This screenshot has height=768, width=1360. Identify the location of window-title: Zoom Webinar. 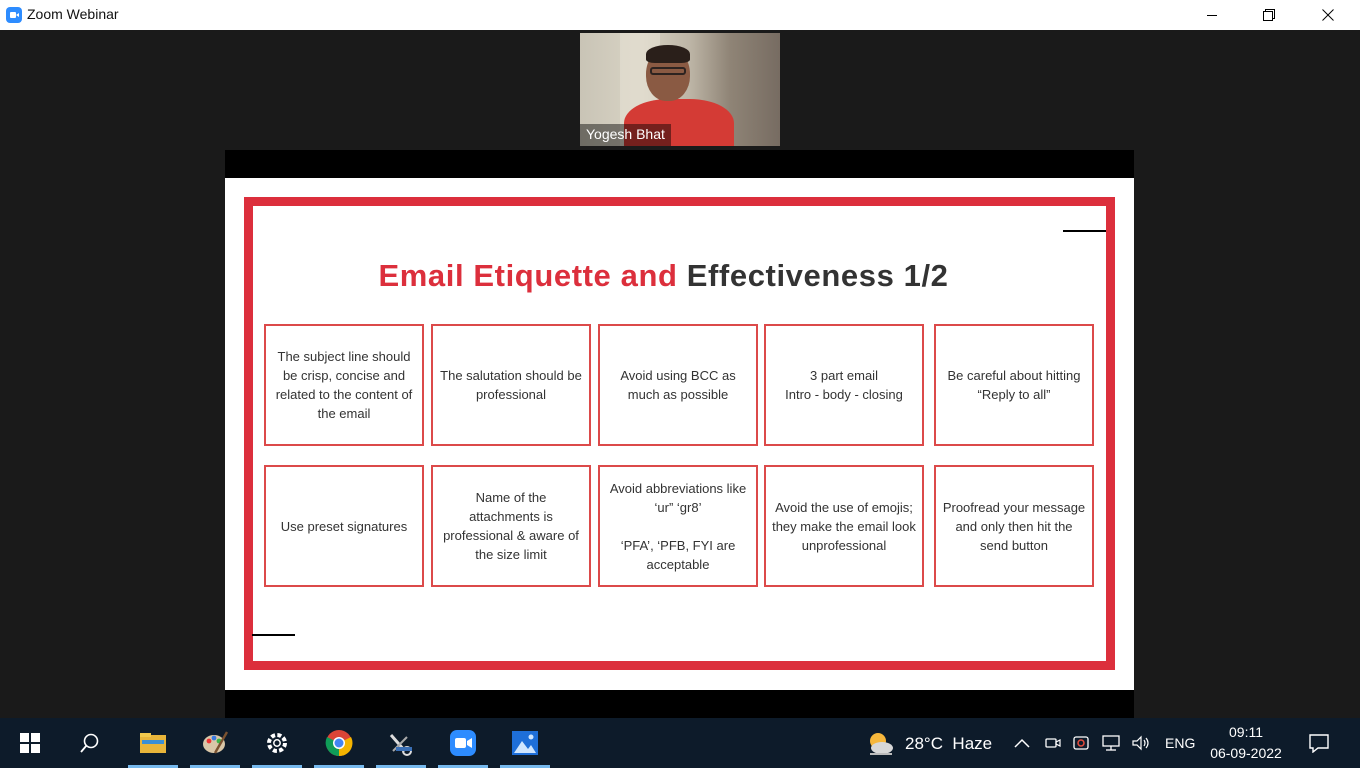
(73, 14).